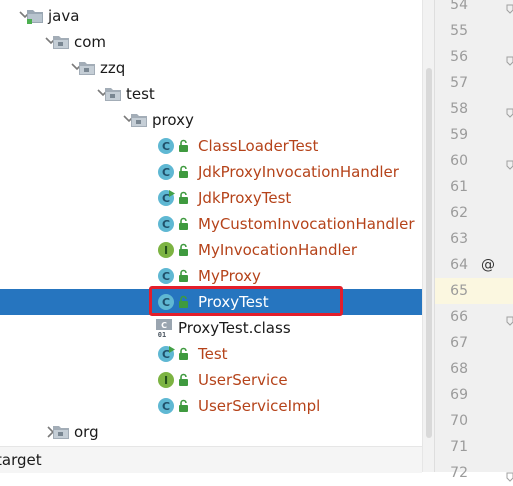  I want to click on gutter-line: 71, so click(474, 447).